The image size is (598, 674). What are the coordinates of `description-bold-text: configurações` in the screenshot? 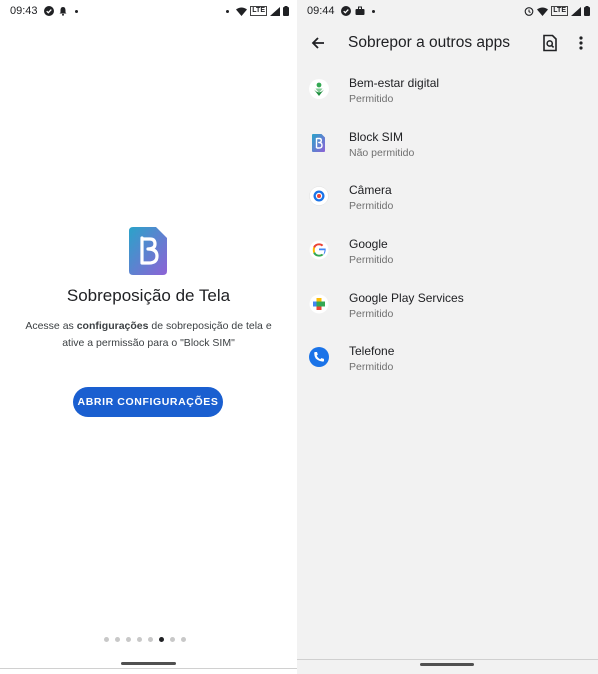 It's located at (112, 326).